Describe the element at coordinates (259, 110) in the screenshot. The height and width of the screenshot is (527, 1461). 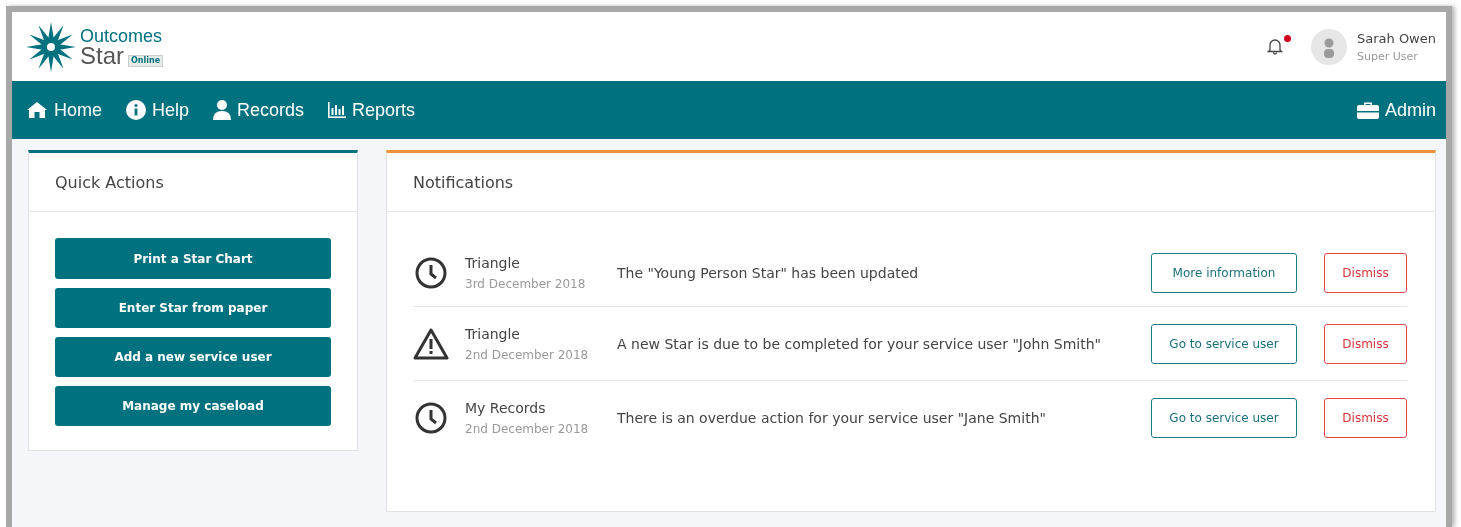
I see `nav-link: Records` at that location.